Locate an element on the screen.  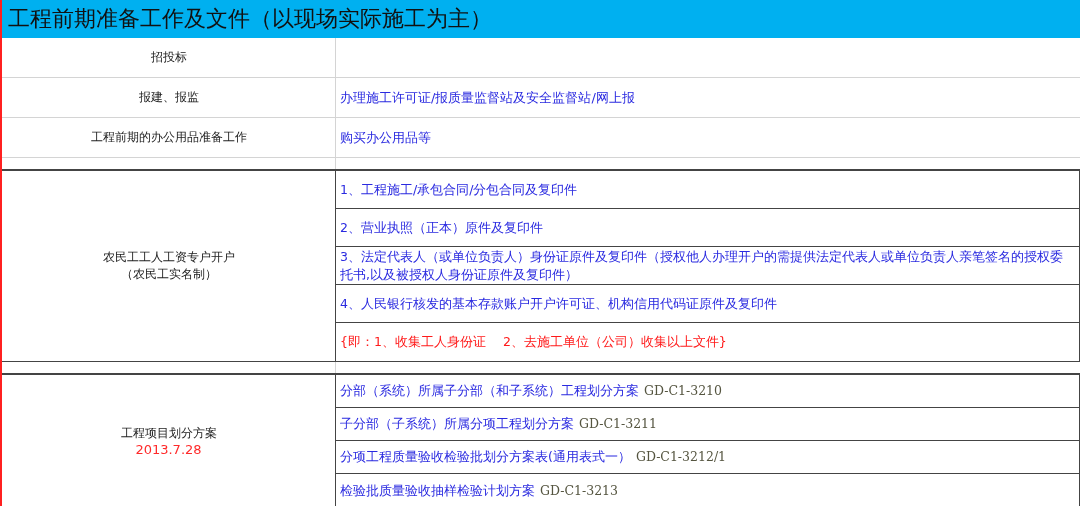
row-label: 农民工工人工资专户开户 is located at coordinates (168, 257).